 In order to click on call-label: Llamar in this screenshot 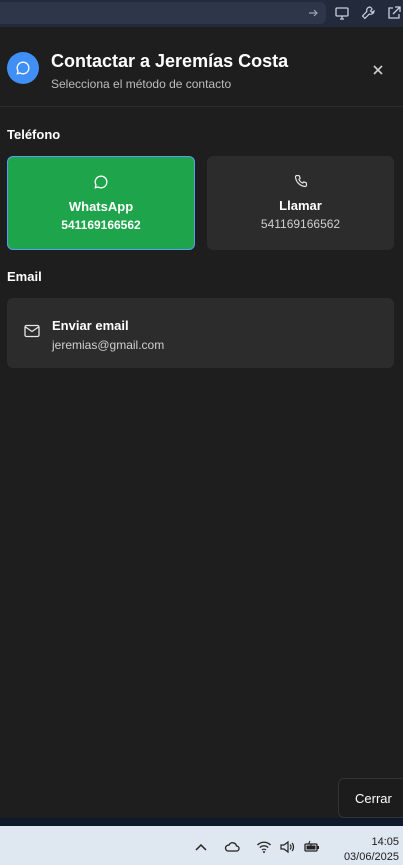, I will do `click(300, 205)`.